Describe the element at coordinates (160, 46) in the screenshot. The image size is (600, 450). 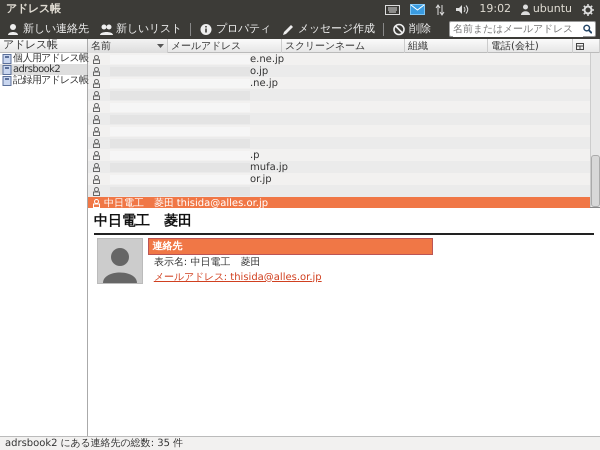
I see `sort-caret-icon` at that location.